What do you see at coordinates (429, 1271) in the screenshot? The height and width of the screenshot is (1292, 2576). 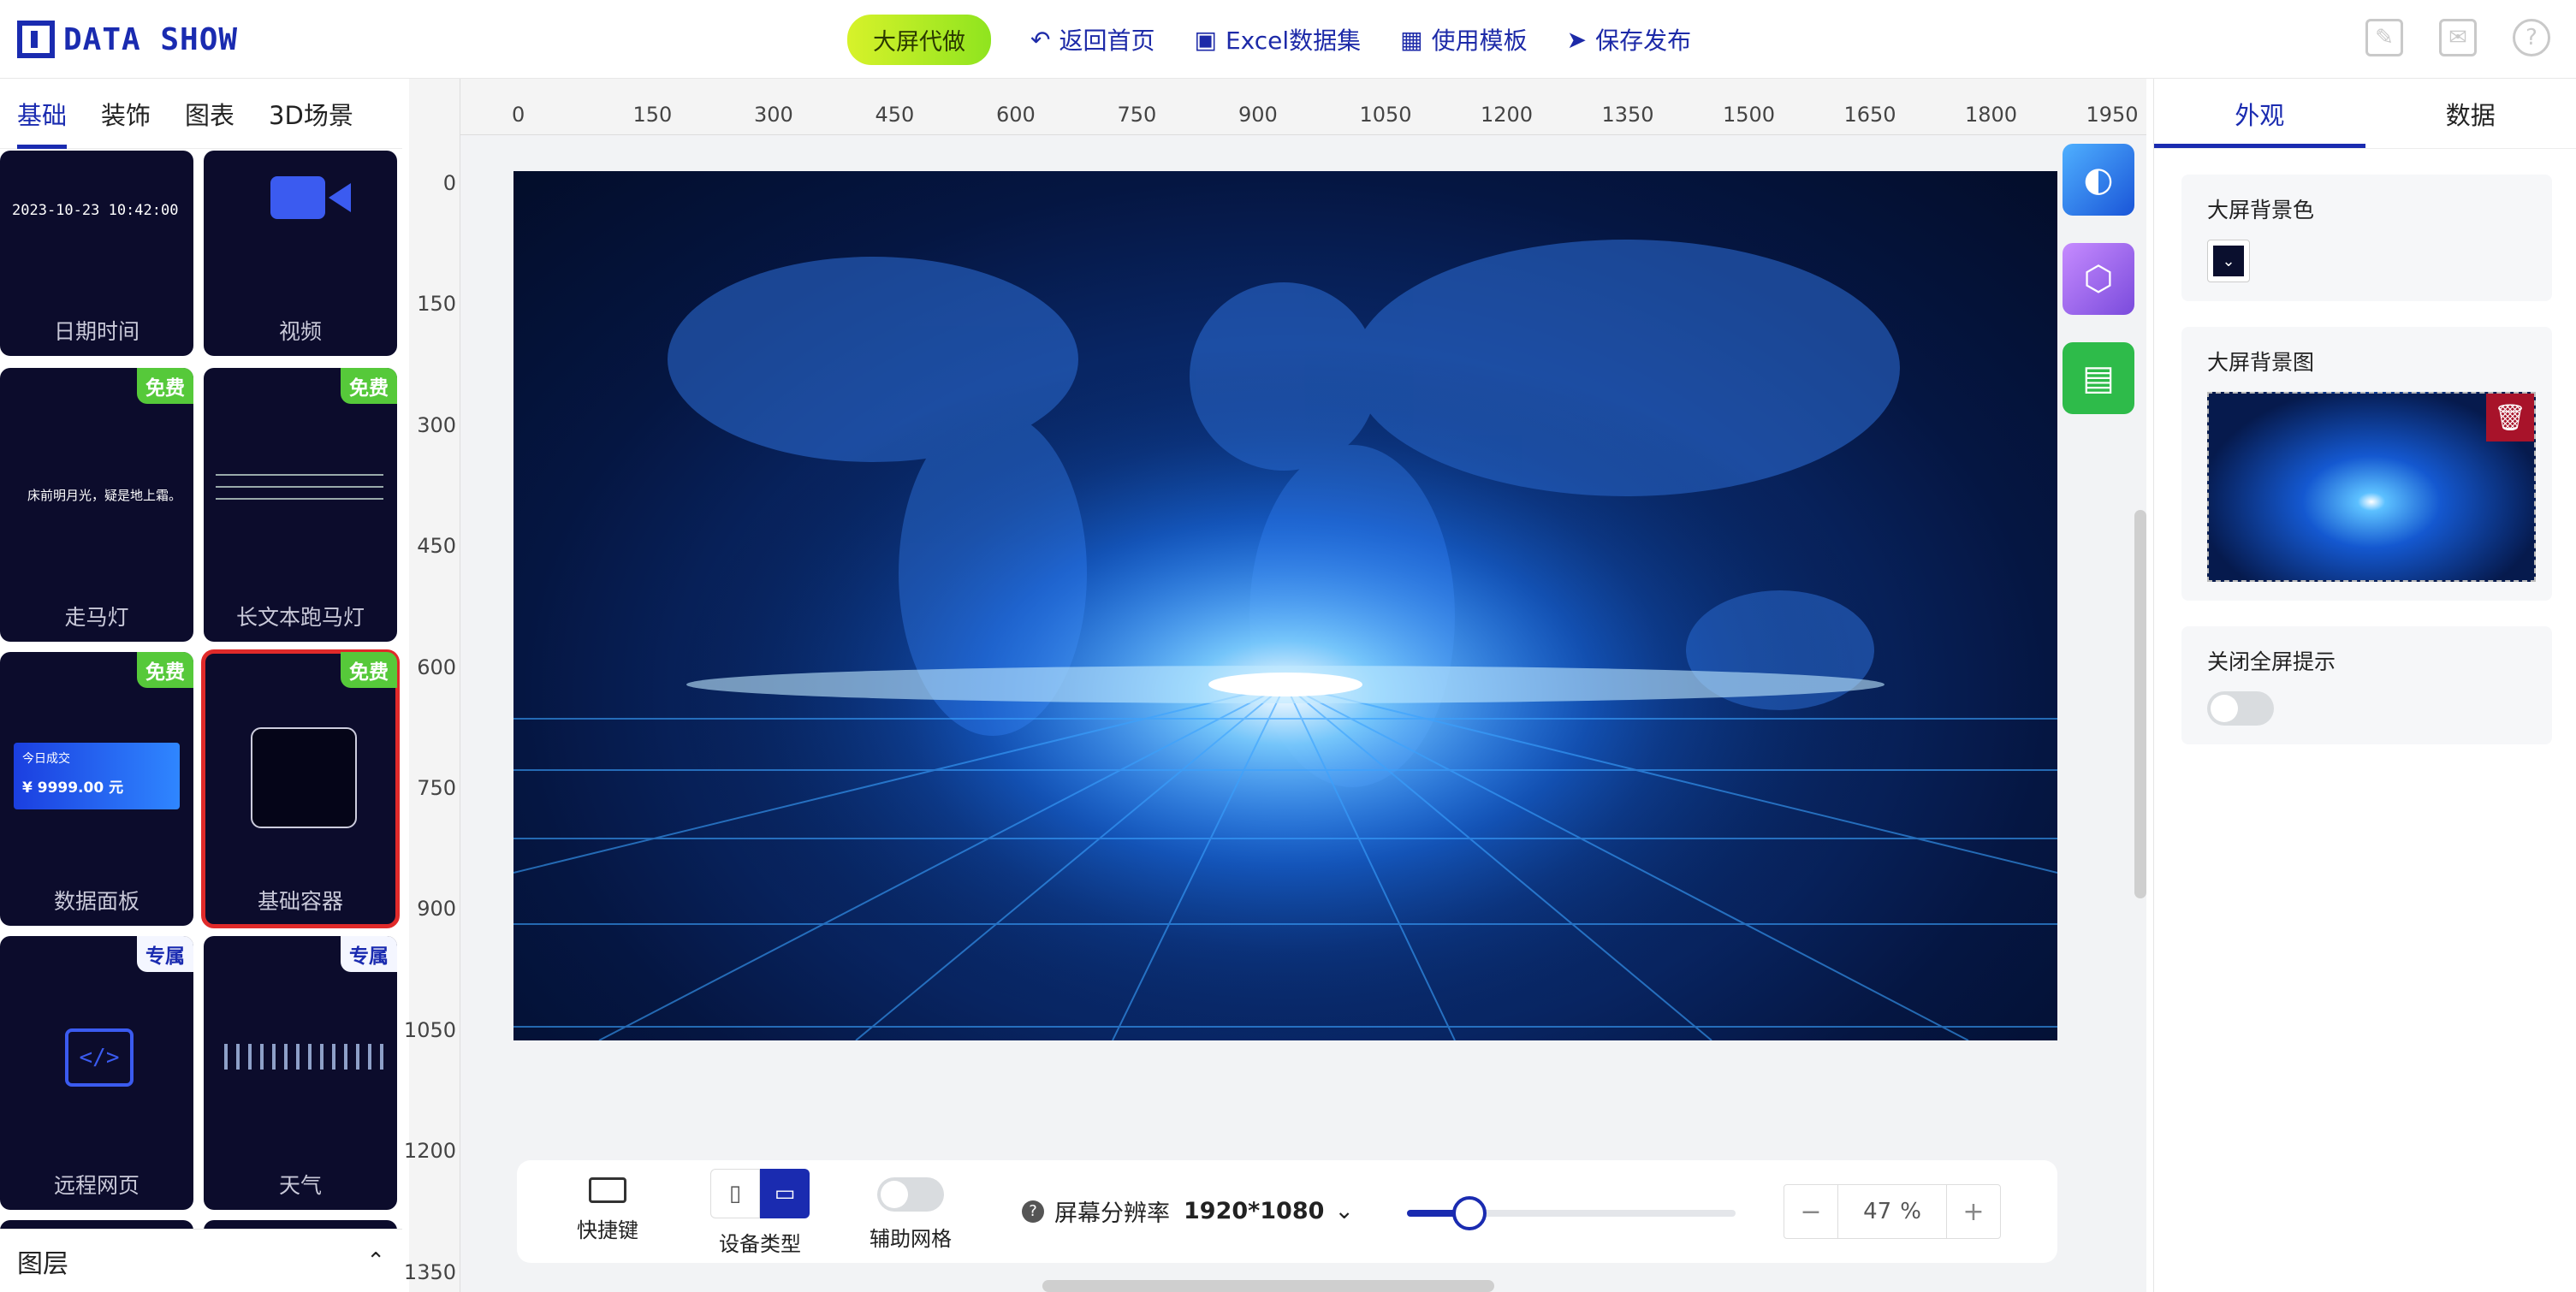 I see `ruler-tick-label: 1350` at bounding box center [429, 1271].